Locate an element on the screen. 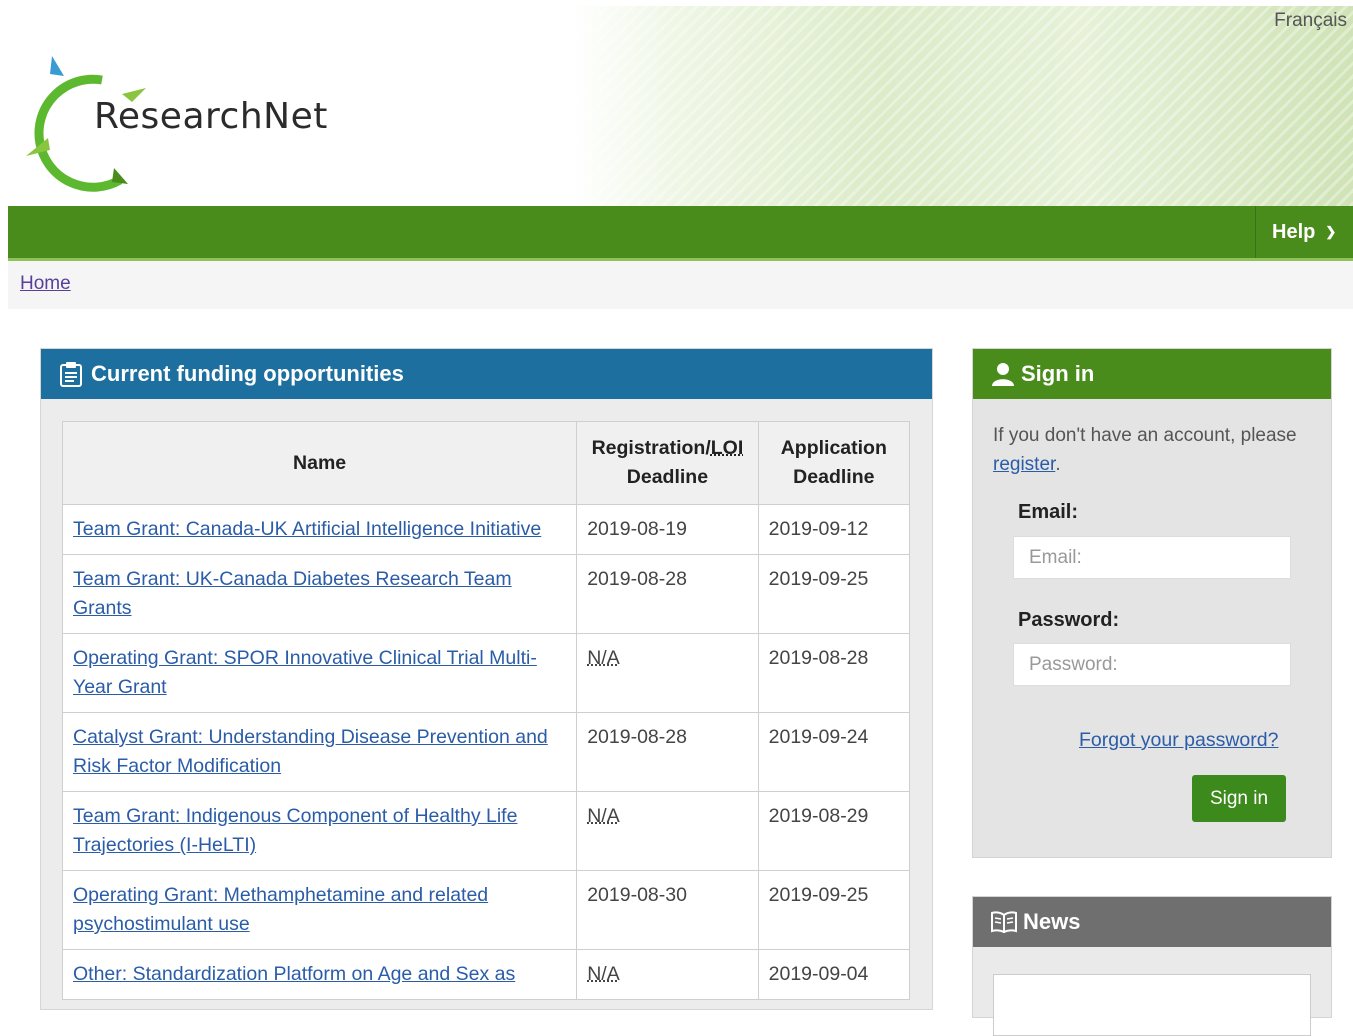 The width and height of the screenshot is (1353, 1036). email-field is located at coordinates (1152, 557).